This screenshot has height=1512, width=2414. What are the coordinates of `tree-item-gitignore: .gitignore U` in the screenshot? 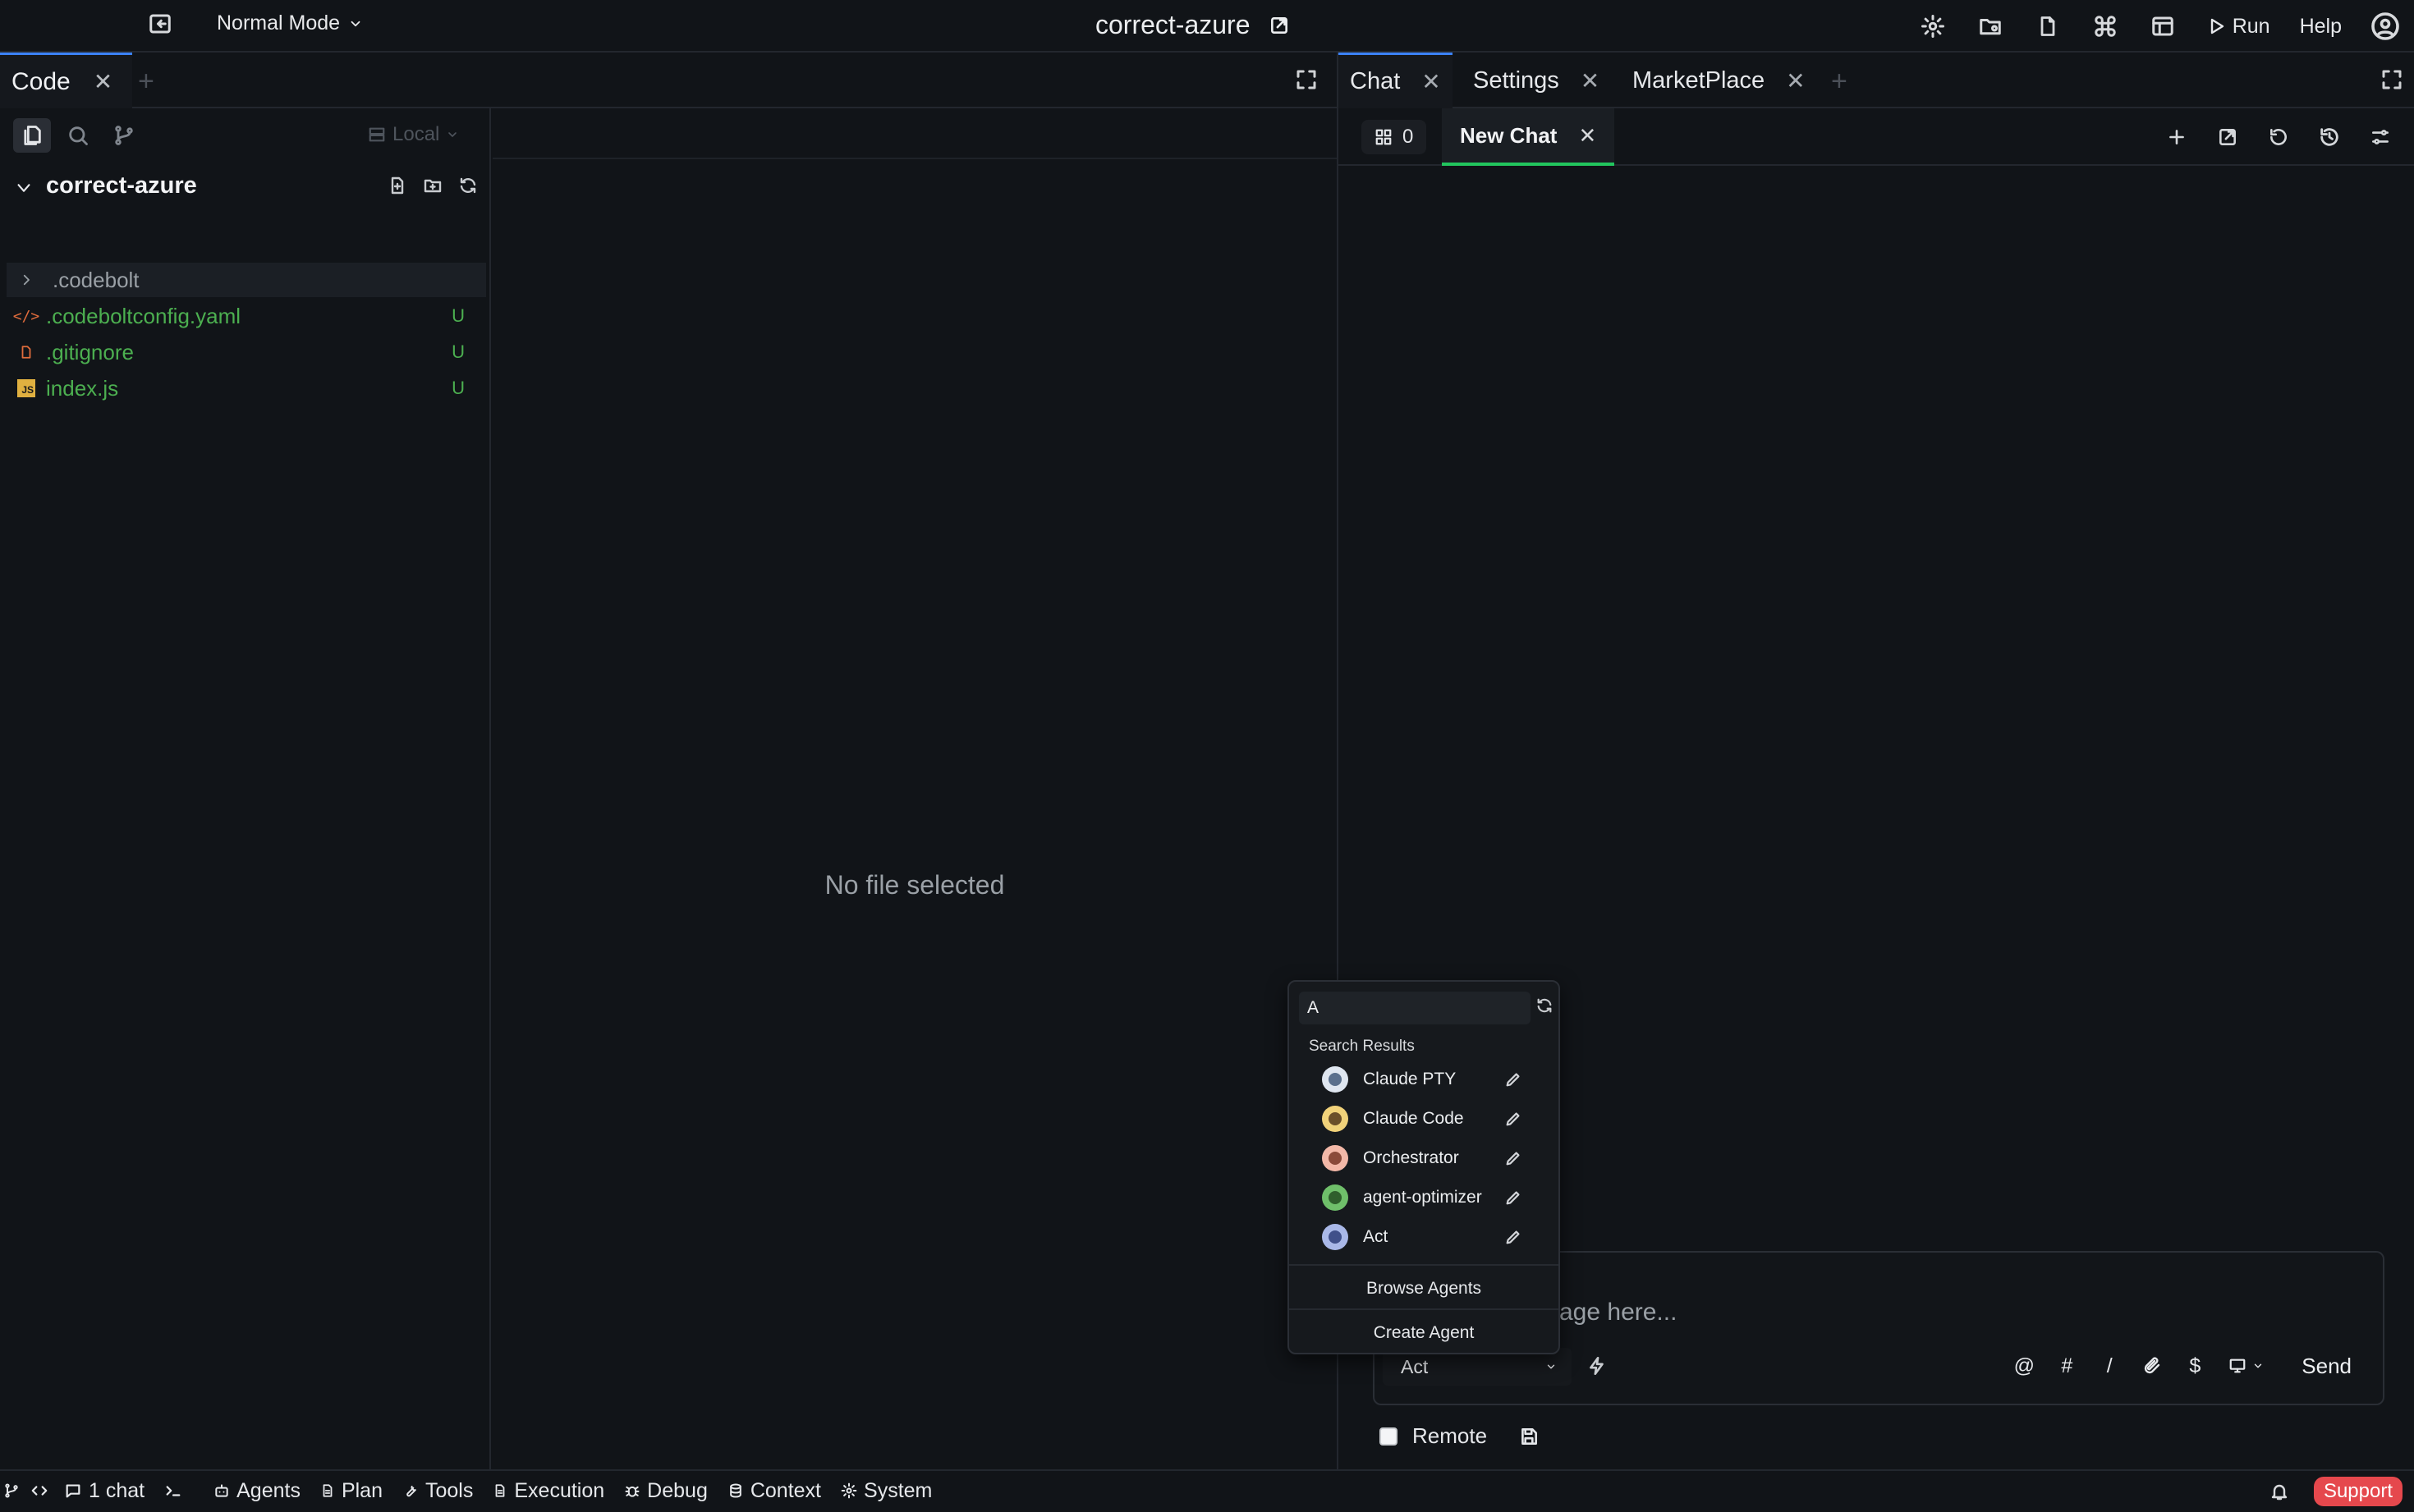 It's located at (247, 352).